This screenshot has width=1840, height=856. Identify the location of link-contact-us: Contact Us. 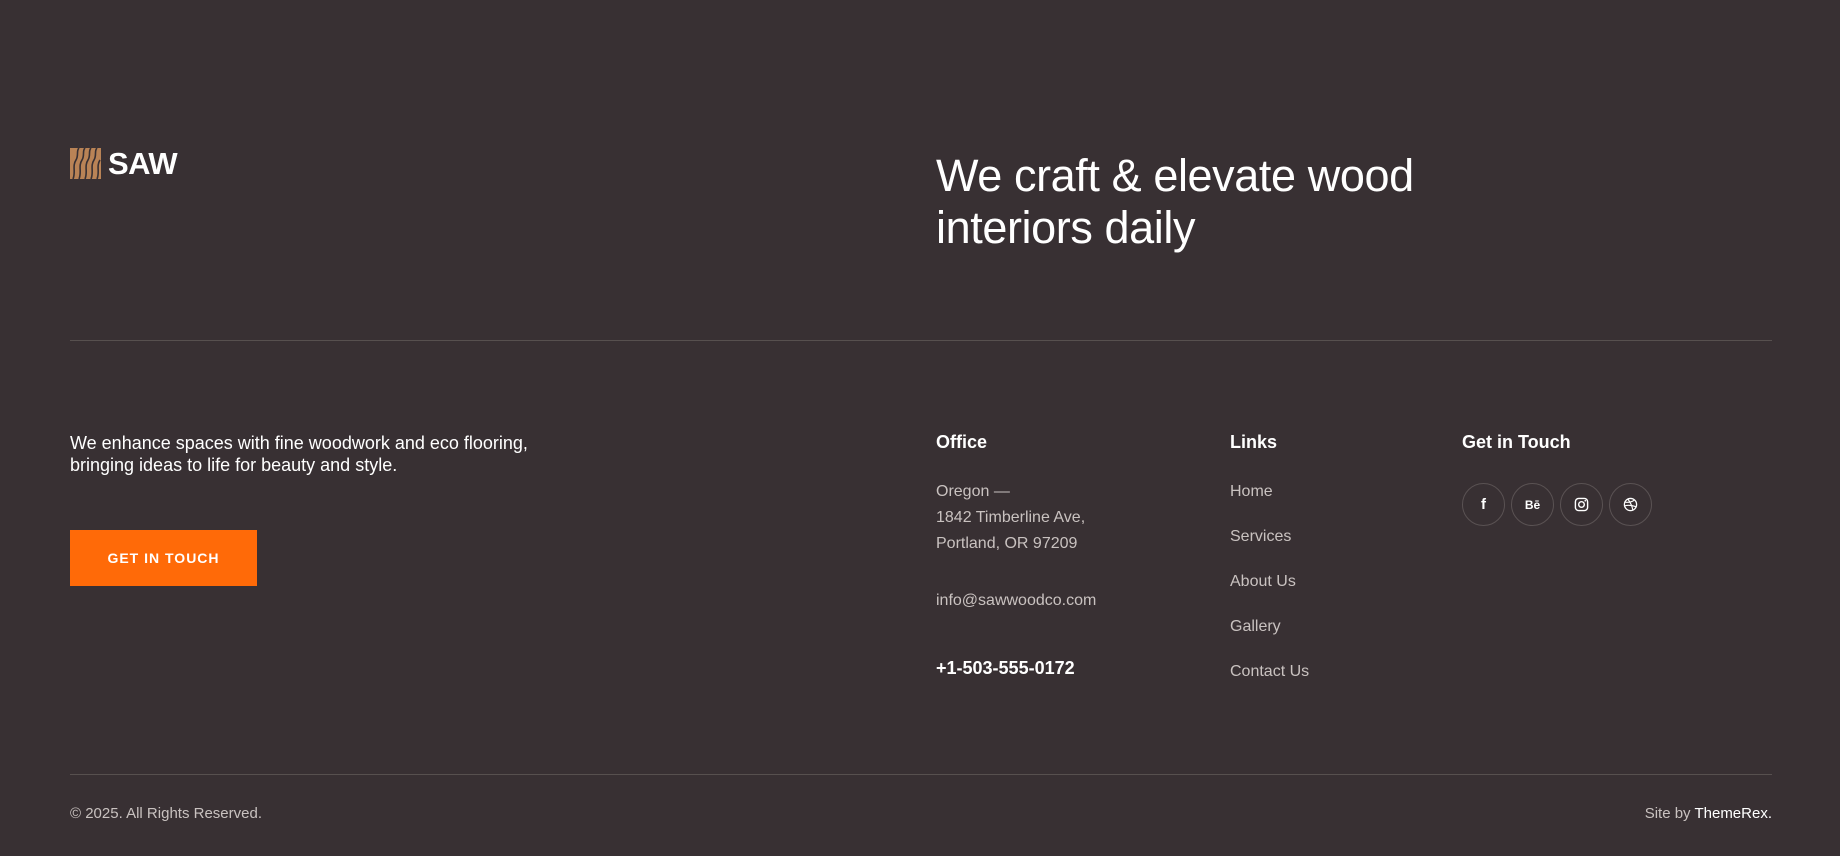
(1269, 671).